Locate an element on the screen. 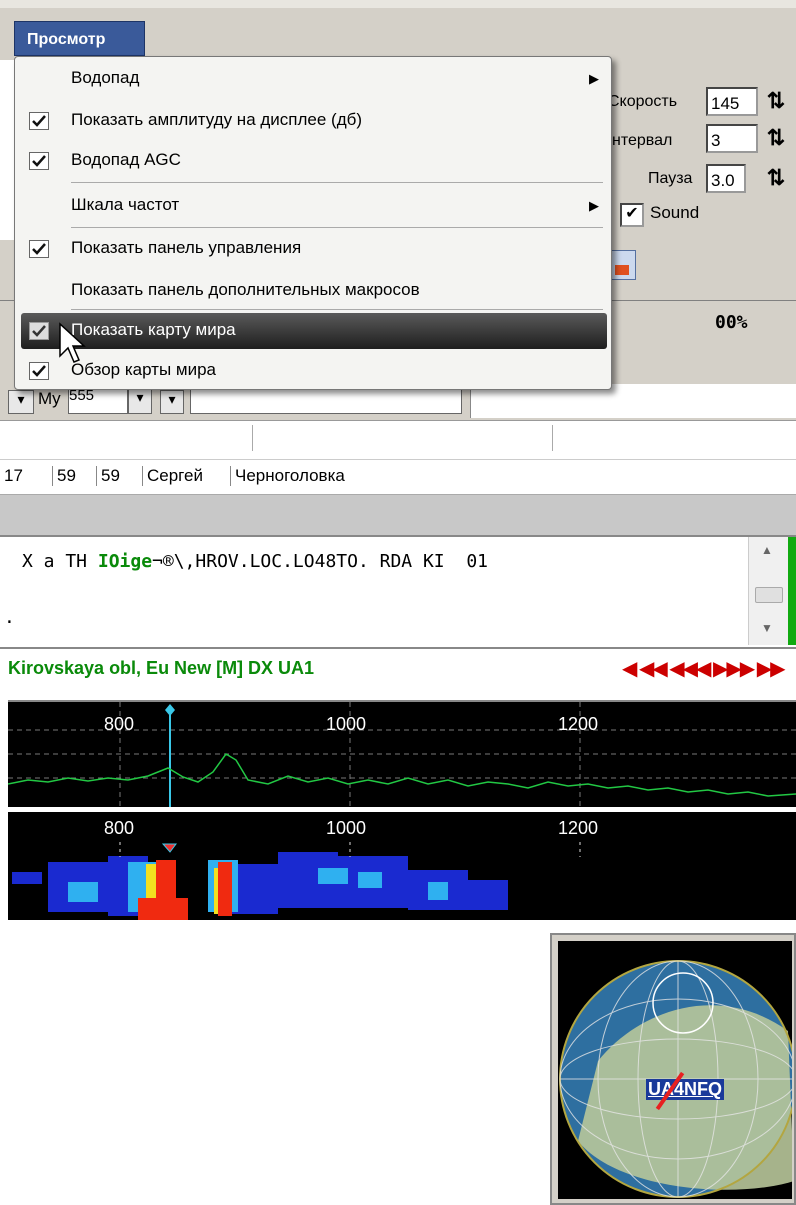 Image resolution: width=796 pixels, height=1205 pixels. menu-item-show-world-map: Показать карту мира is located at coordinates (314, 331).